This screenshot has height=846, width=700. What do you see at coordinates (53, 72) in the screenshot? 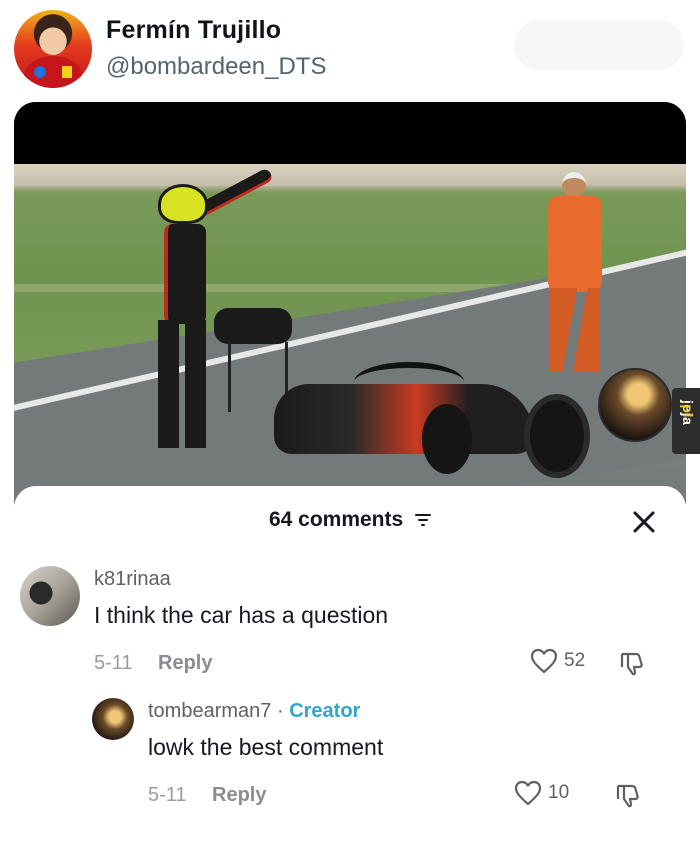
I see `avatar-jersey` at bounding box center [53, 72].